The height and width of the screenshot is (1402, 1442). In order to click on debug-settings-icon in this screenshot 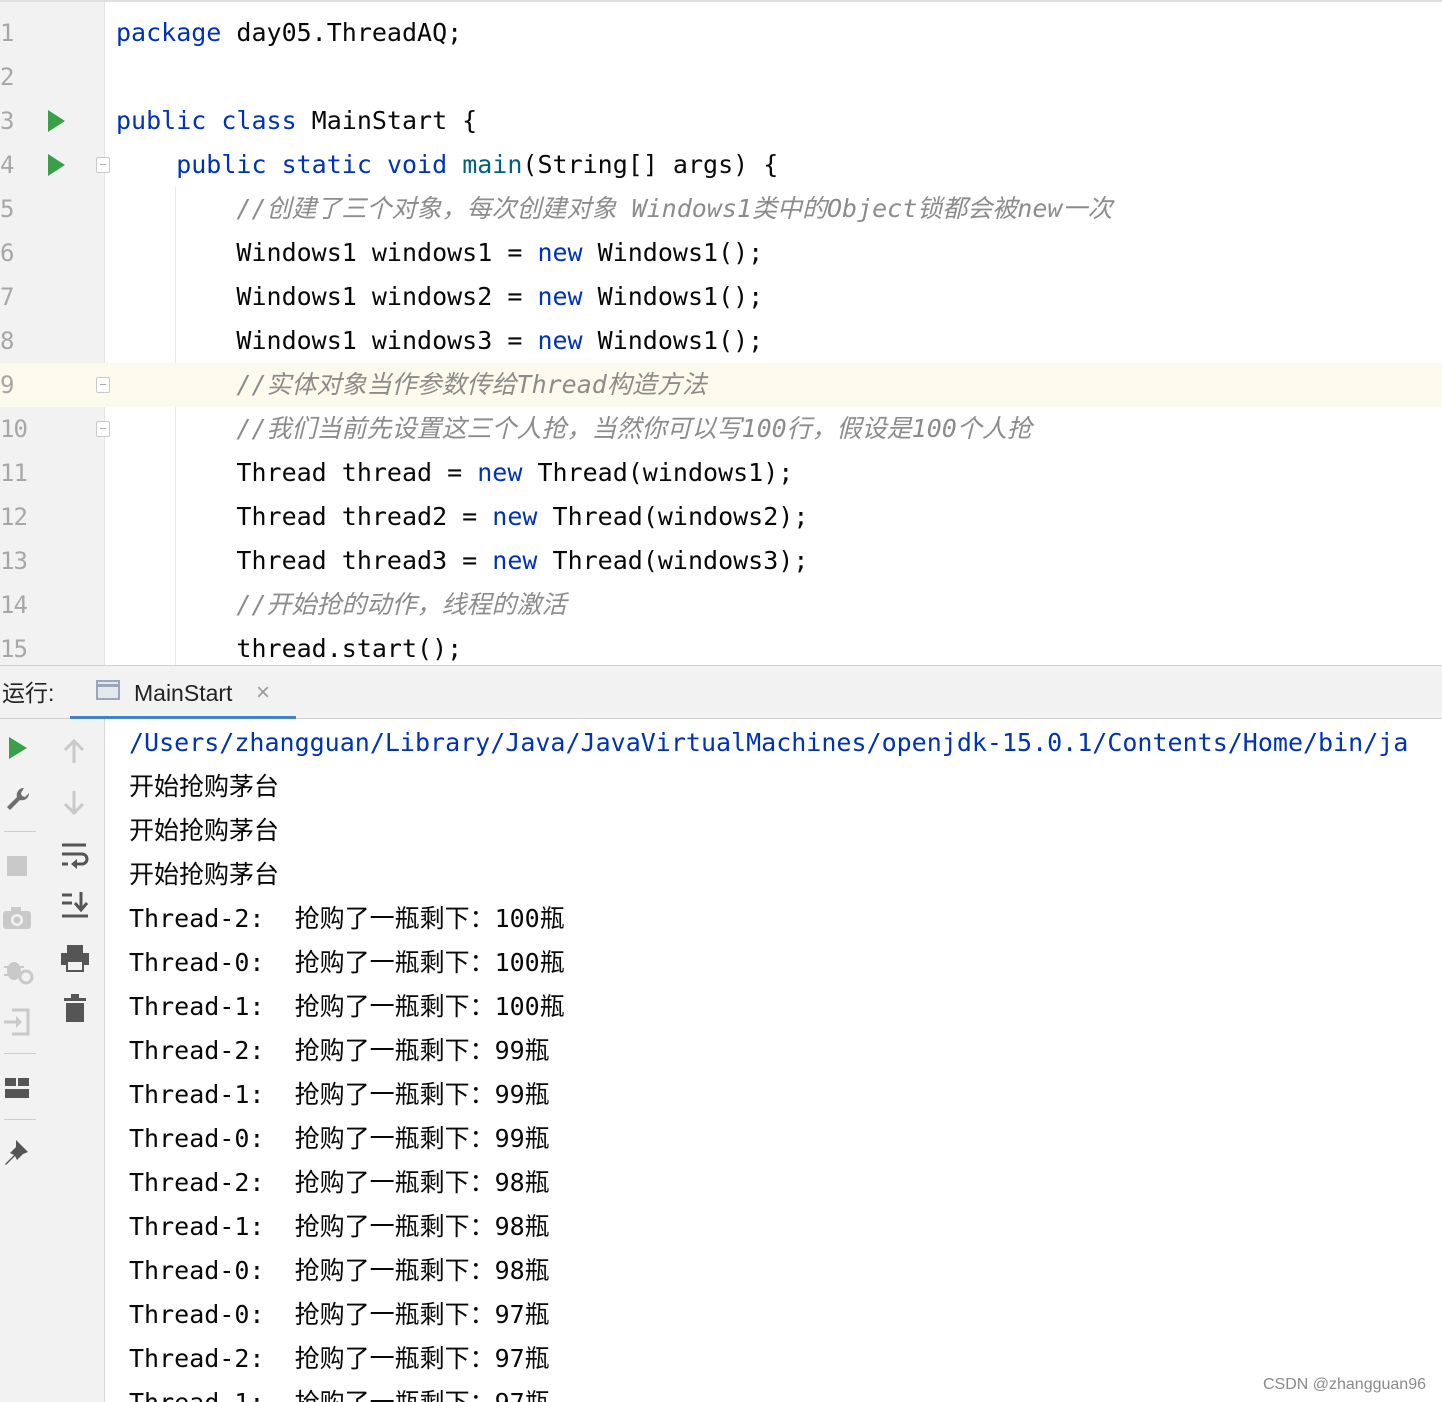, I will do `click(18, 970)`.